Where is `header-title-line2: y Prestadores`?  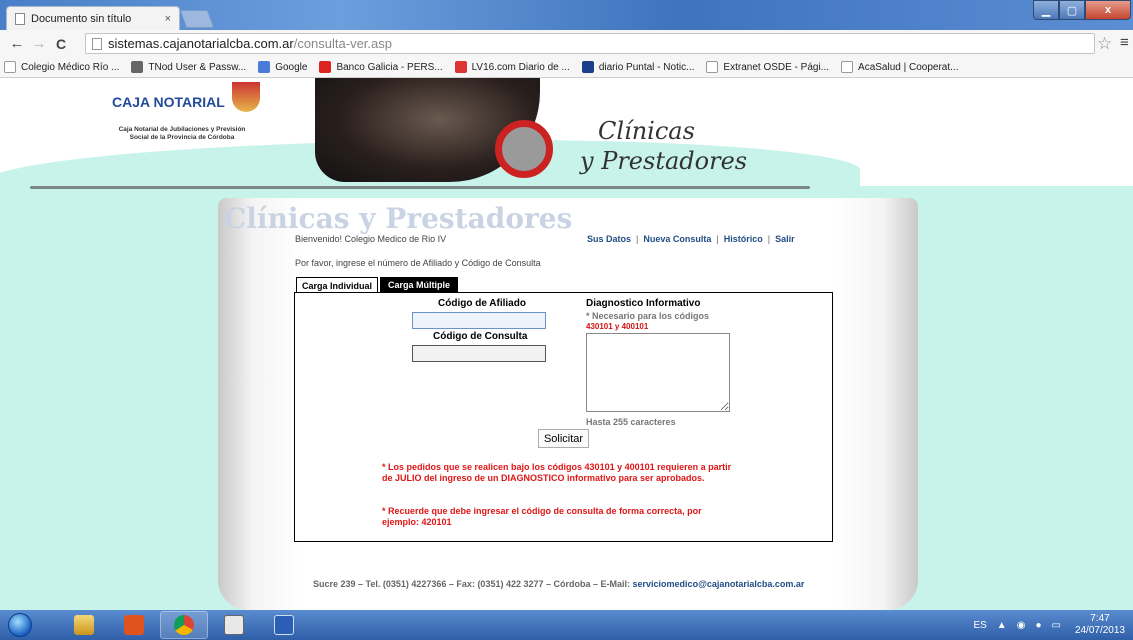 header-title-line2: y Prestadores is located at coordinates (664, 161).